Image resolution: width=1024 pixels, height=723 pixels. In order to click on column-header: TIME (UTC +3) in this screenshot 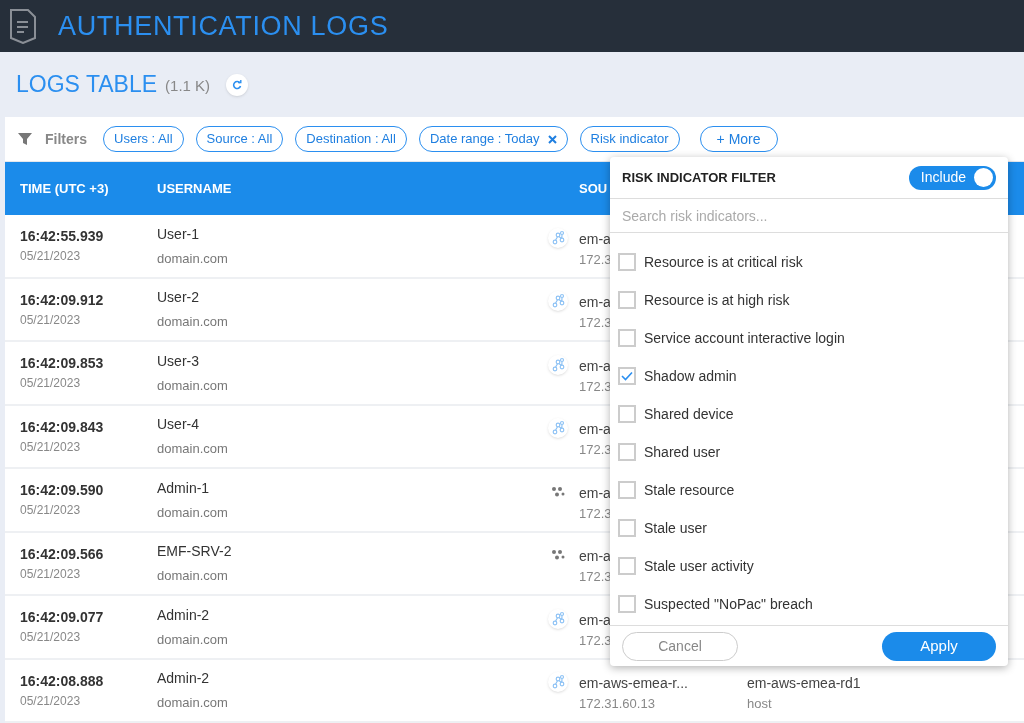, I will do `click(81, 188)`.